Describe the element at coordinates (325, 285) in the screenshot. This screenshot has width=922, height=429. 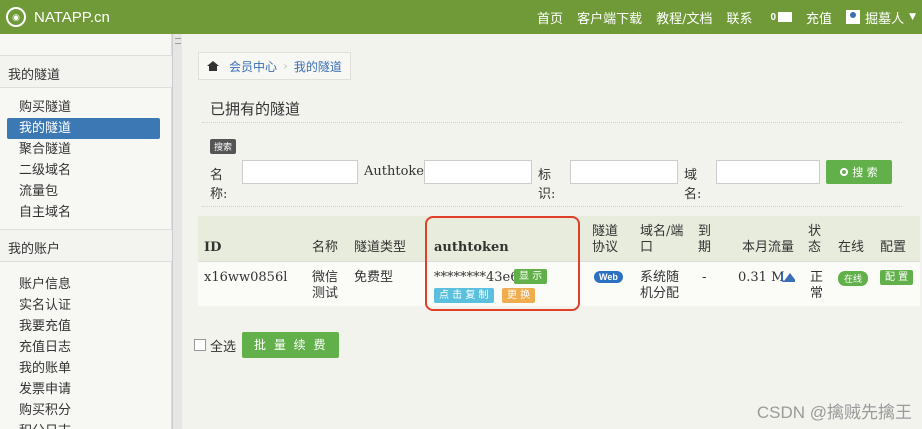
I see `tunnel-name: 微信 测试` at that location.